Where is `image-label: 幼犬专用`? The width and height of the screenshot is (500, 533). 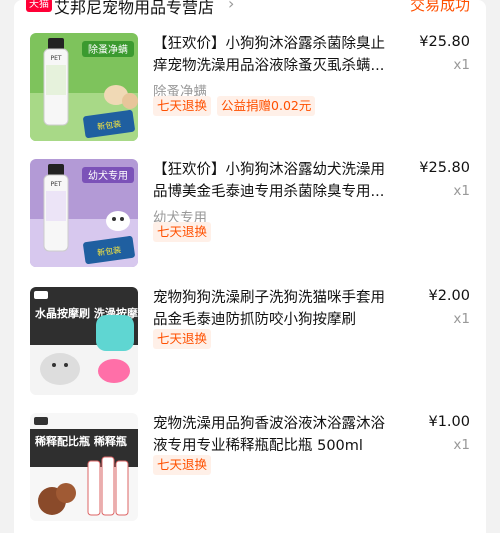 image-label: 幼犬专用 is located at coordinates (108, 175).